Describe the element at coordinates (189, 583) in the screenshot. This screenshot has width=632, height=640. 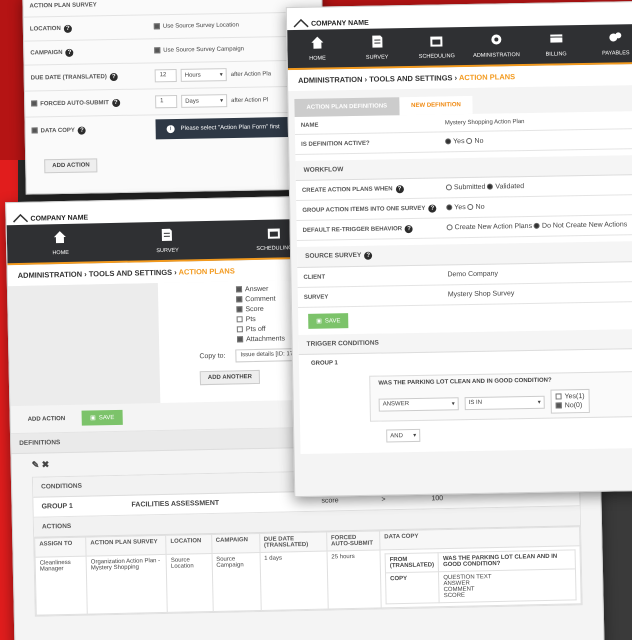
I see `cell-location: Source Location` at that location.